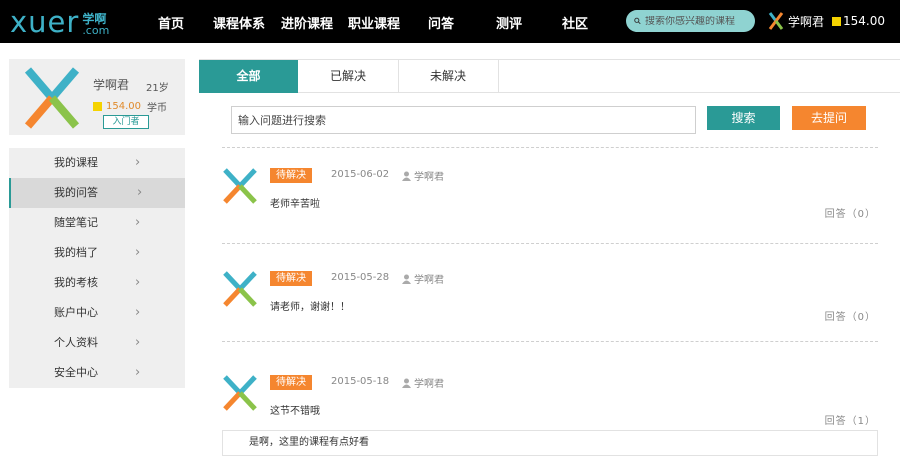  Describe the element at coordinates (850, 419) in the screenshot. I see `answer-count: 回答（1）` at that location.